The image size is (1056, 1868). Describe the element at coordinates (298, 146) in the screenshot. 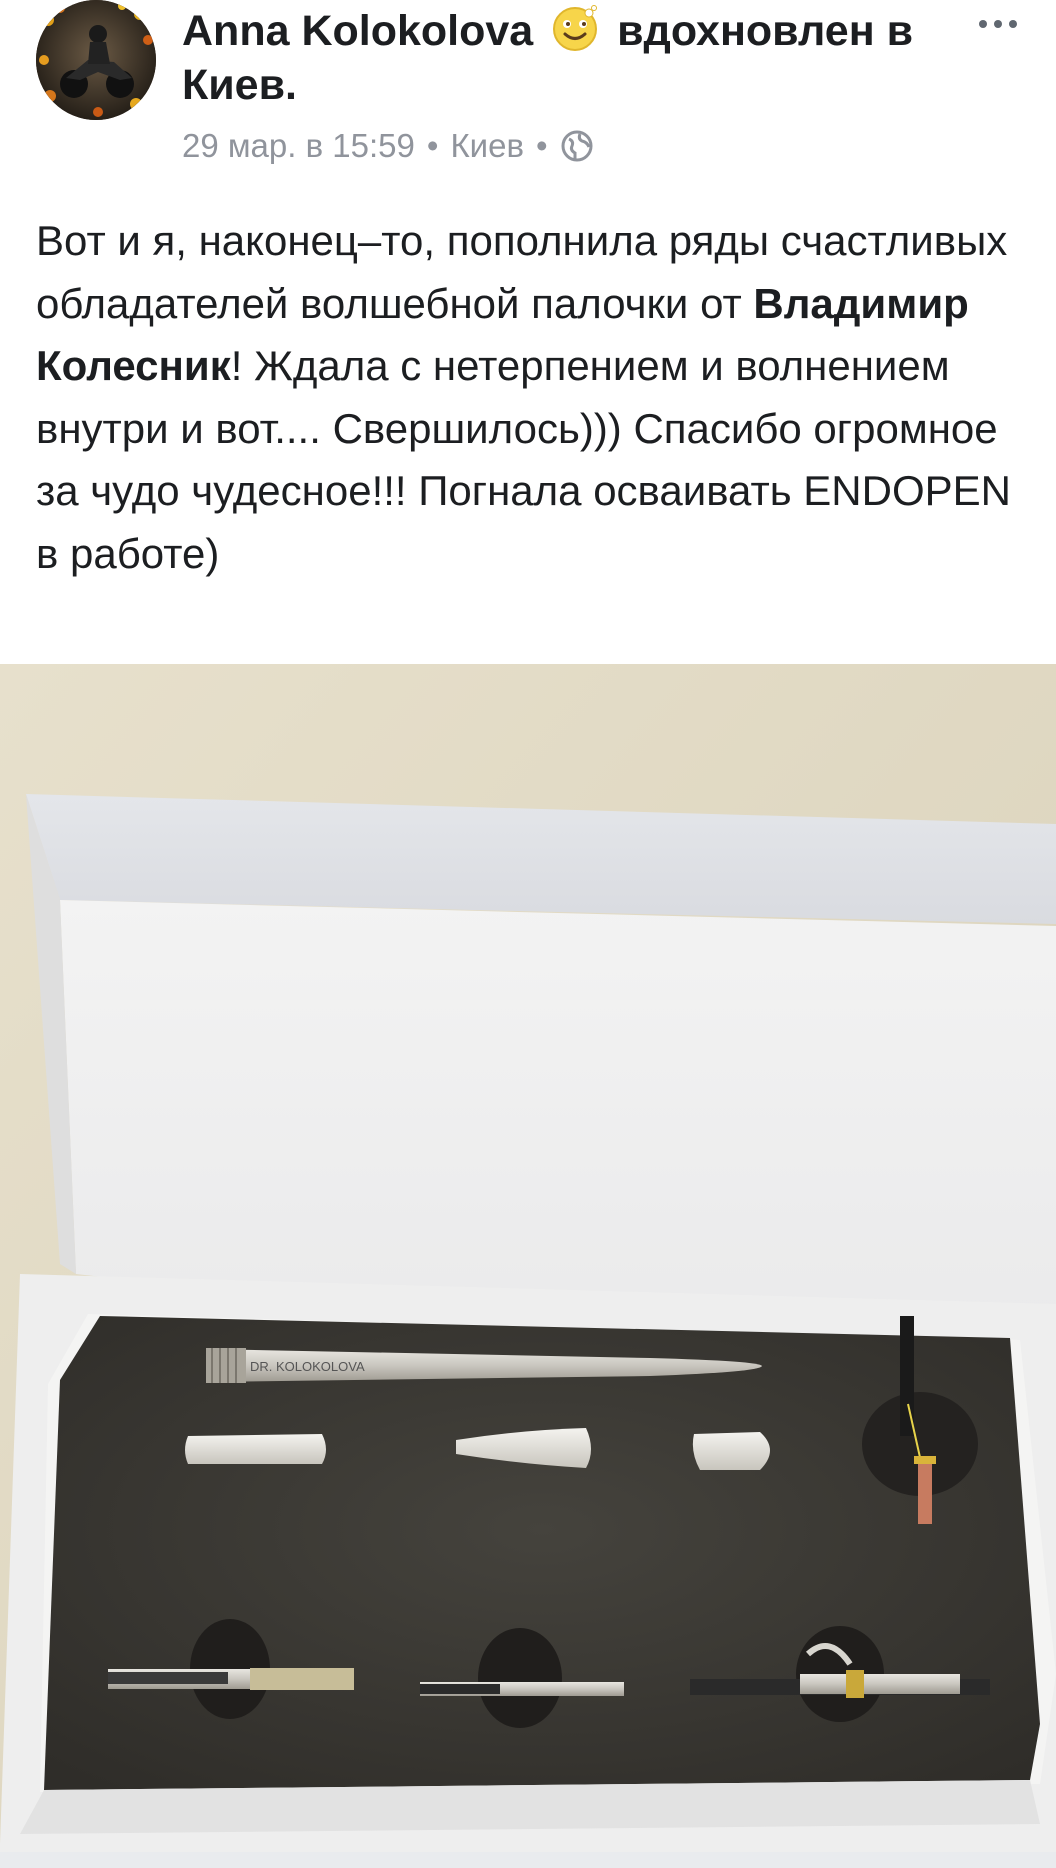

I see `post-timestamp: 29 мар. в 15:59` at that location.